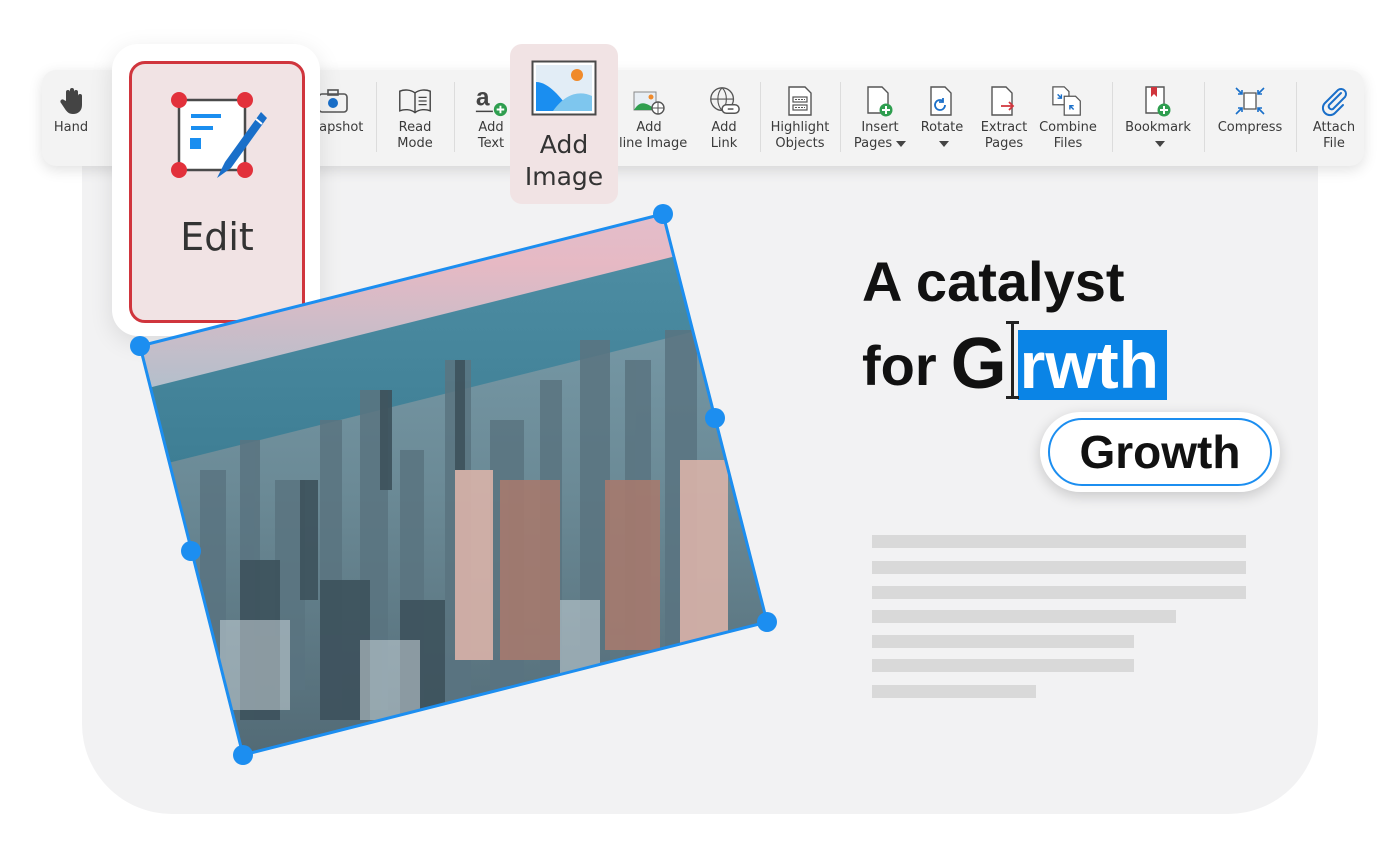 This screenshot has height=863, width=1400. I want to click on extract-pages-tool: Extract Pages, so click(1004, 118).